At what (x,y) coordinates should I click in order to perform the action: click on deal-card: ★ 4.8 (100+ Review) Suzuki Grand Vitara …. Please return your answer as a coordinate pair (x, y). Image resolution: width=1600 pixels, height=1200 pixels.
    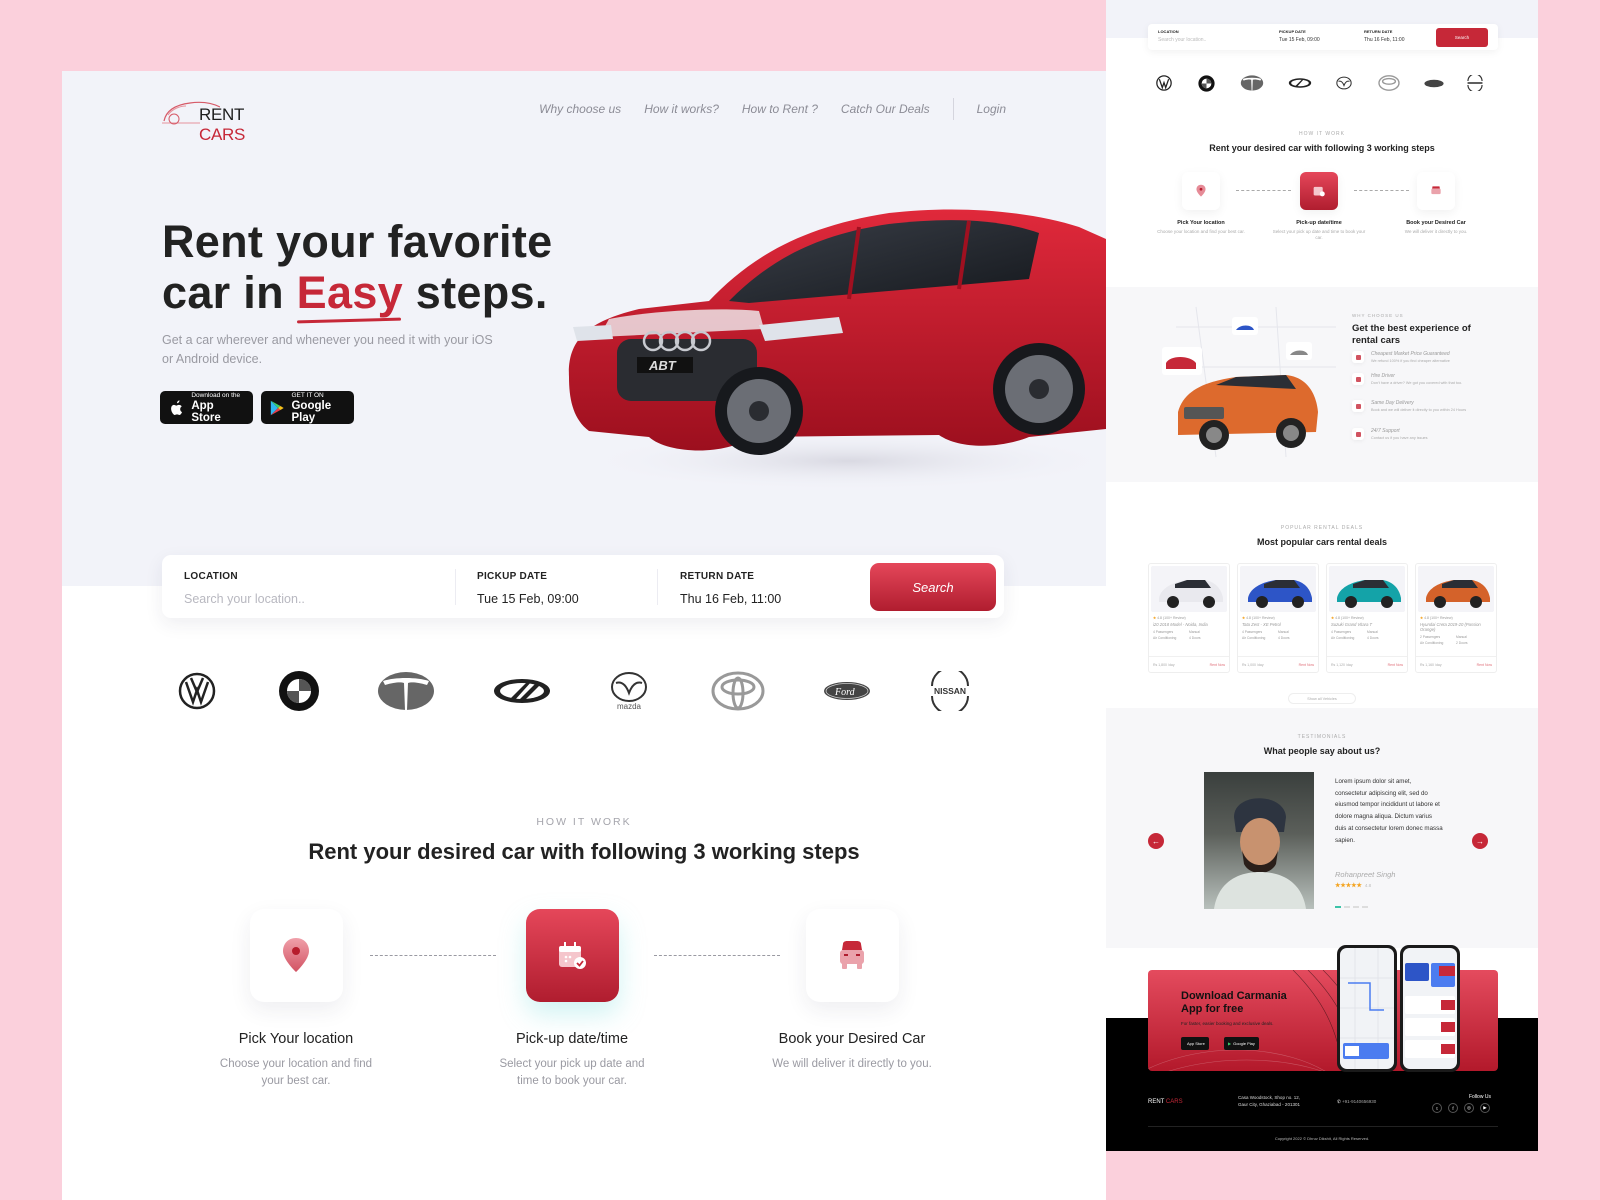
    Looking at the image, I should click on (1367, 618).